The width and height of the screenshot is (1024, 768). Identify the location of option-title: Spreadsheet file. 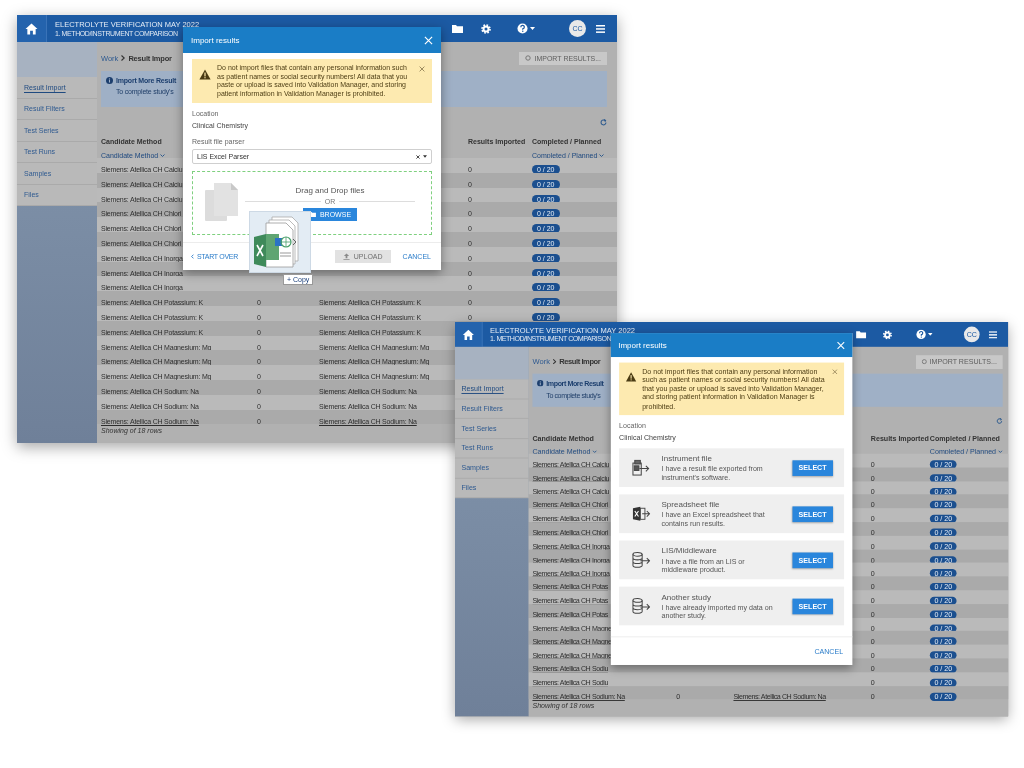
(691, 504).